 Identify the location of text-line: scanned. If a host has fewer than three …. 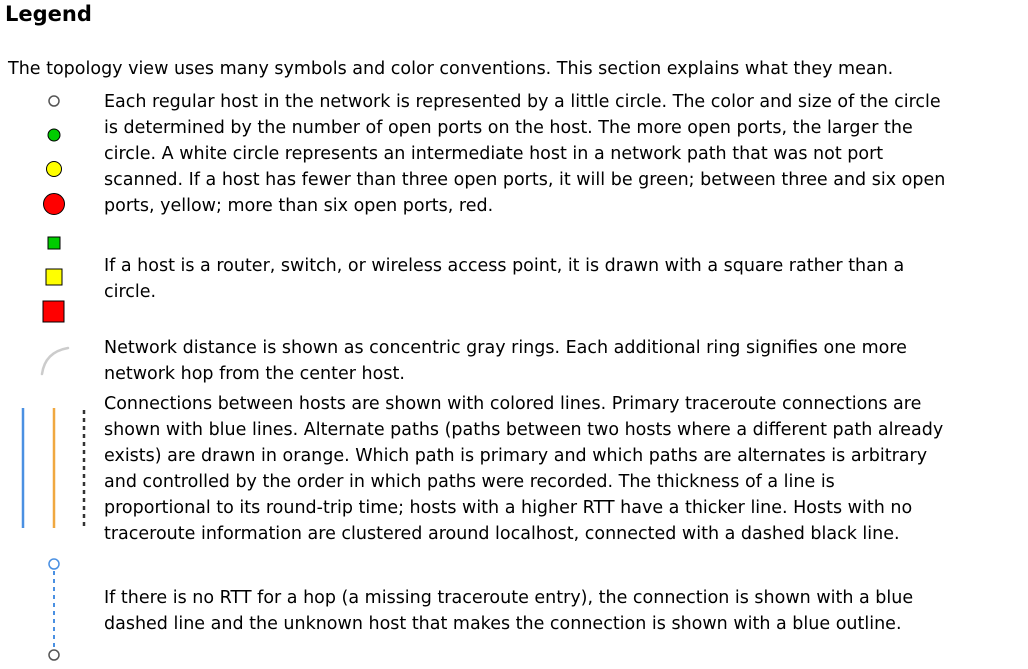
(525, 180).